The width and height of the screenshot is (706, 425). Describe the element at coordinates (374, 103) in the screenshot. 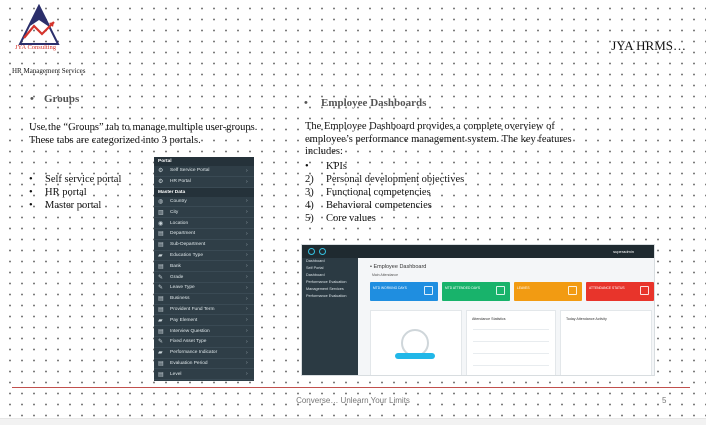

I see `dashboard-heading-text: Employee Dashboards` at that location.